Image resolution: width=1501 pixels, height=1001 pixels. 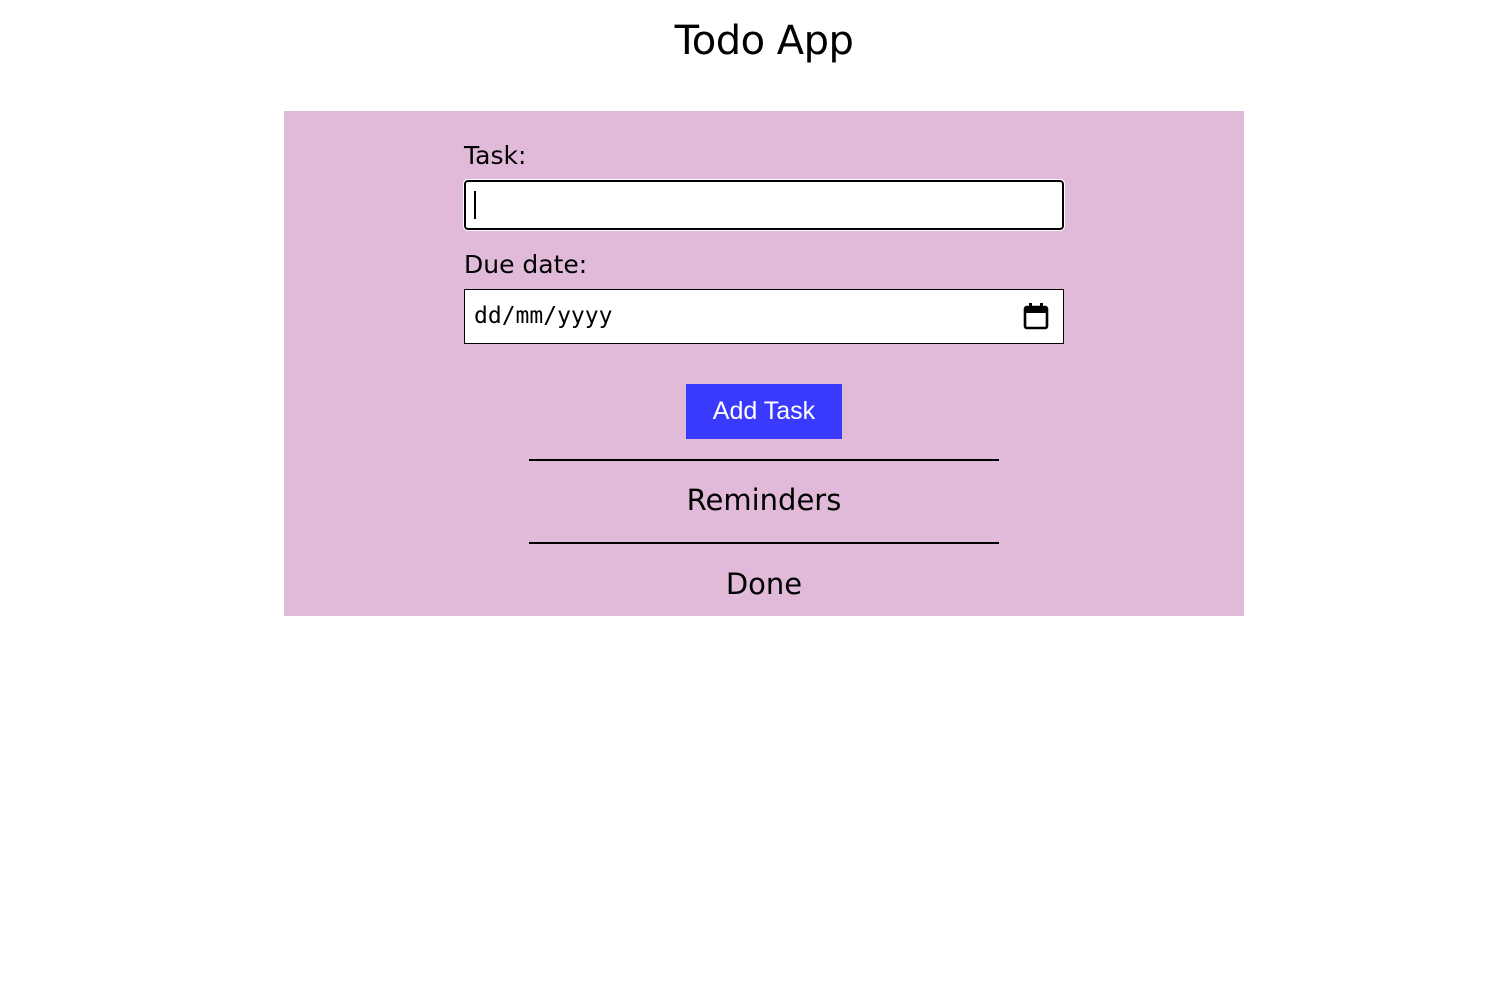 I want to click on due-date-placeholder: dd/mm/yyyy, so click(x=543, y=316).